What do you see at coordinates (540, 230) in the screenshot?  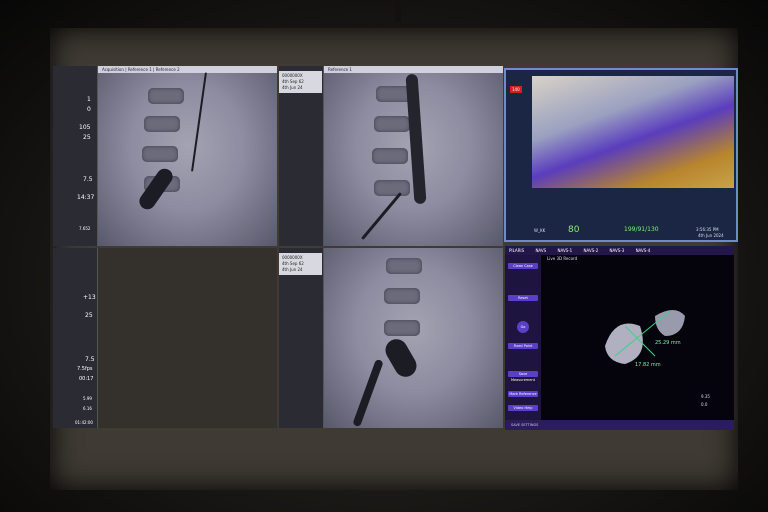 I see `monitor-label: W_KK` at bounding box center [540, 230].